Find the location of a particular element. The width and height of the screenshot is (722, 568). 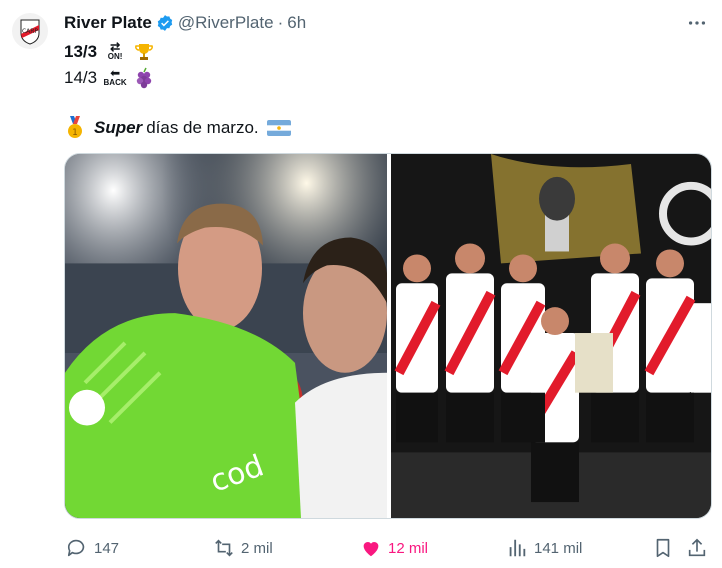

left-arrow-icon: ⬅ is located at coordinates (115, 73).